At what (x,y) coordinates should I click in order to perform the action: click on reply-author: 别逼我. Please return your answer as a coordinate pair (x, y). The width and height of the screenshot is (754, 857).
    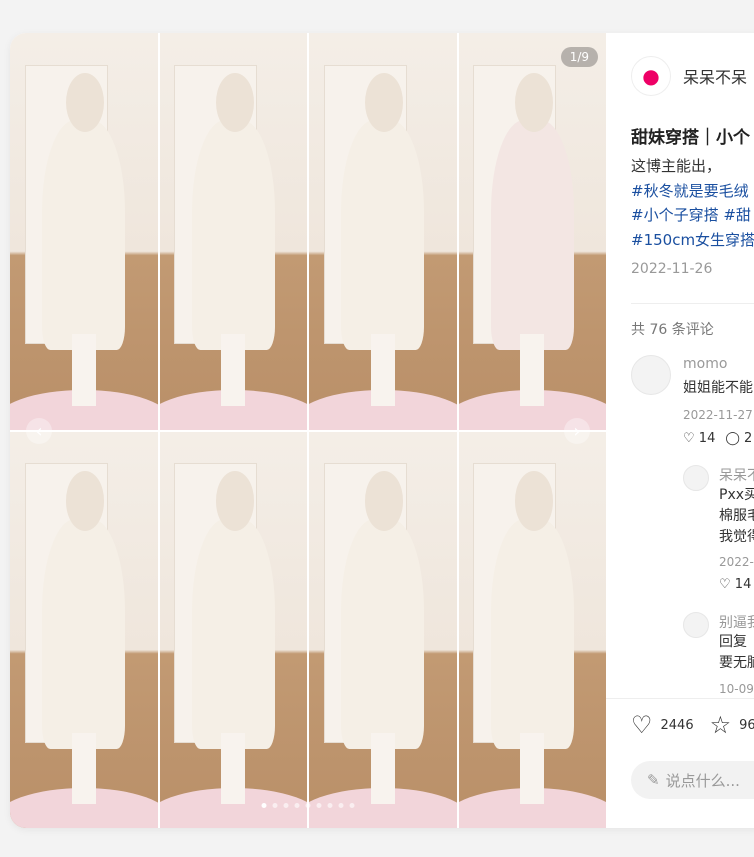
    Looking at the image, I should click on (736, 622).